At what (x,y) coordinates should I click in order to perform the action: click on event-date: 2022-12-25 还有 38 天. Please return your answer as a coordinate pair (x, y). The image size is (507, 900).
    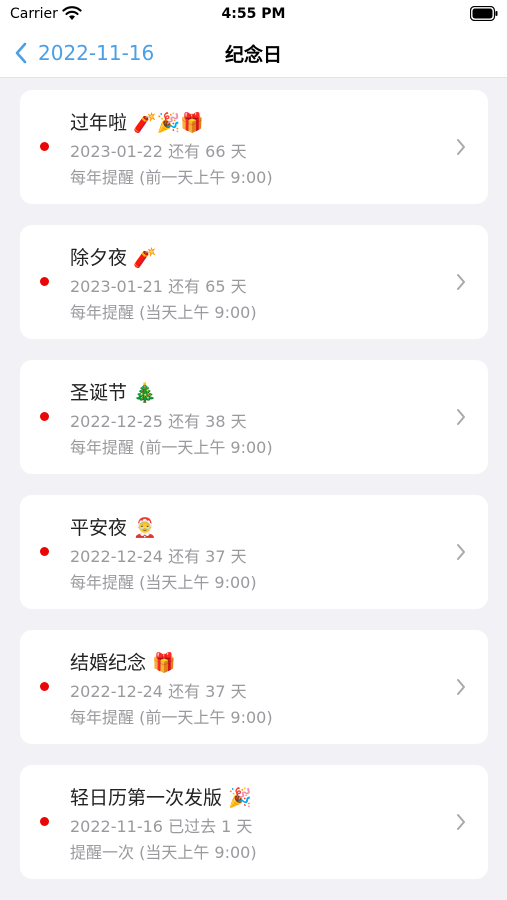
    Looking at the image, I should click on (158, 421).